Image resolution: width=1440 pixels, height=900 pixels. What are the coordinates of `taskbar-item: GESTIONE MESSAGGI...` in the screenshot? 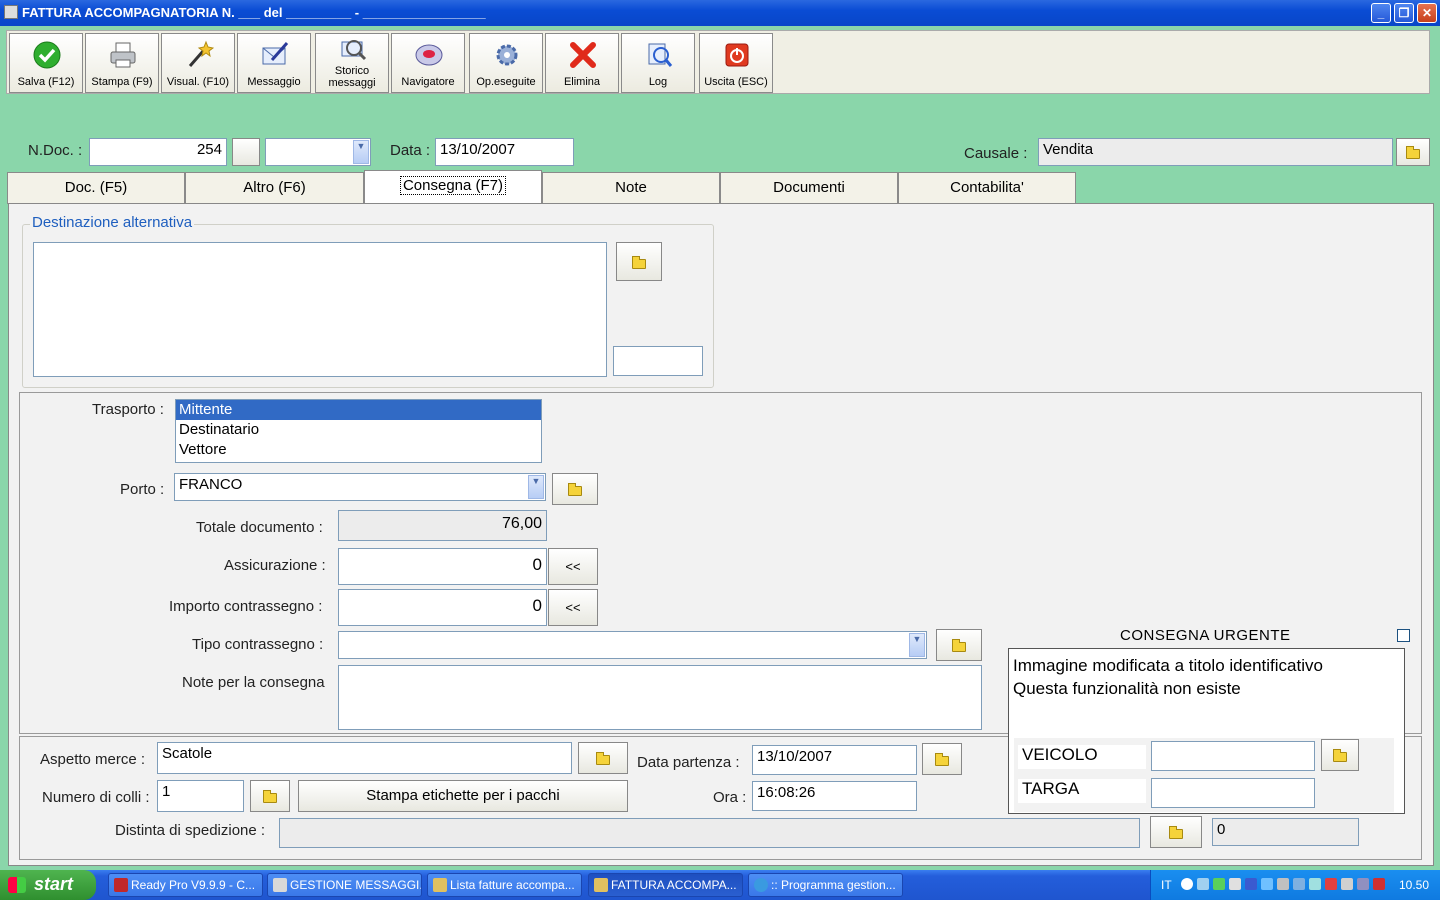 It's located at (344, 885).